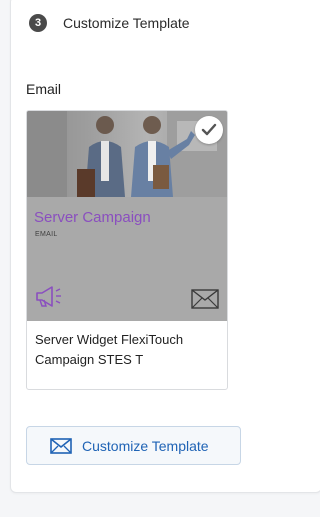 Image resolution: width=320 pixels, height=517 pixels. Describe the element at coordinates (145, 445) in the screenshot. I see `customize-template-button-label: Customize Template` at that location.